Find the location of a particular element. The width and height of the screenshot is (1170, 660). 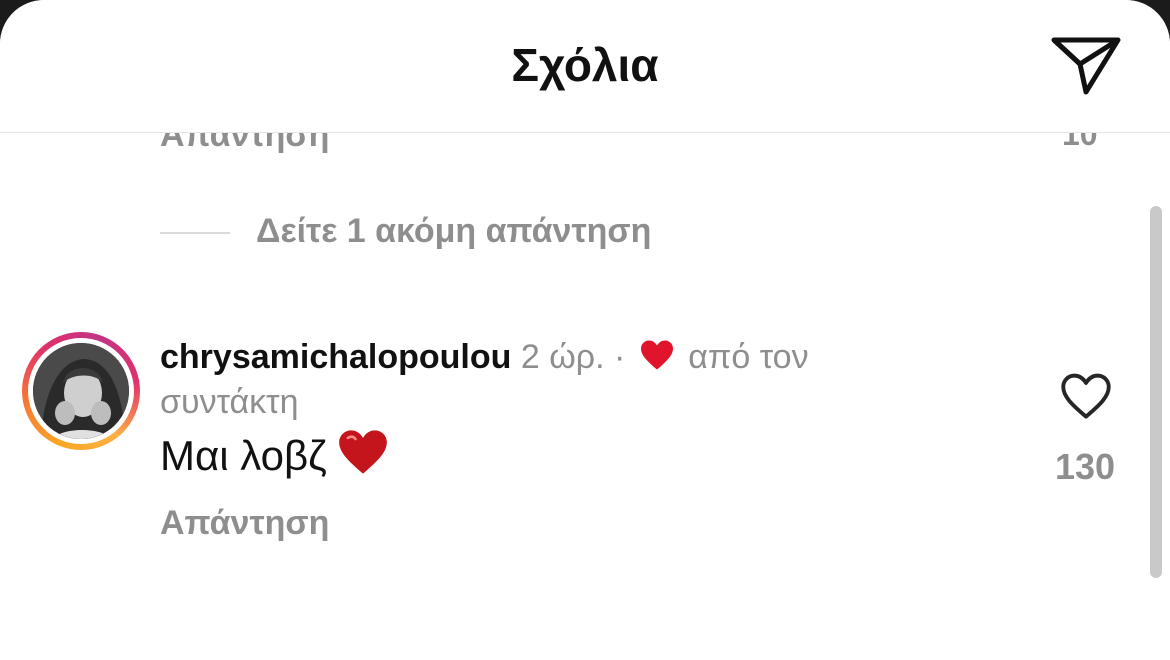

replies-divider-line is located at coordinates (195, 233).